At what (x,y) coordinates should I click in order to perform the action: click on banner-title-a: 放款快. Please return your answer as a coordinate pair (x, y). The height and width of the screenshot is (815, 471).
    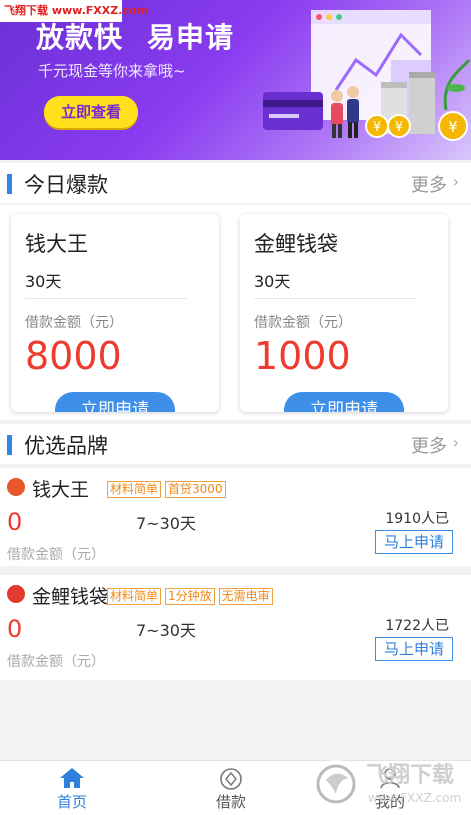
    Looking at the image, I should click on (80, 37).